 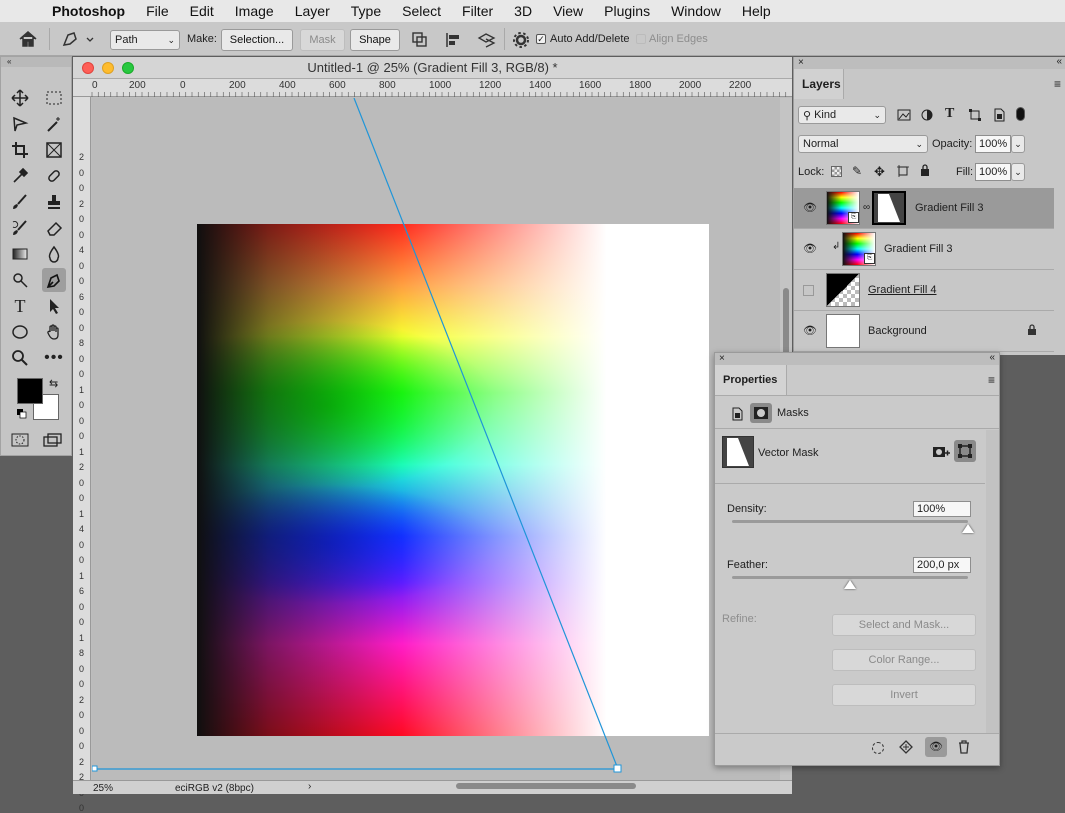 What do you see at coordinates (103, 788) in the screenshot?
I see `zoom-level: 25%` at bounding box center [103, 788].